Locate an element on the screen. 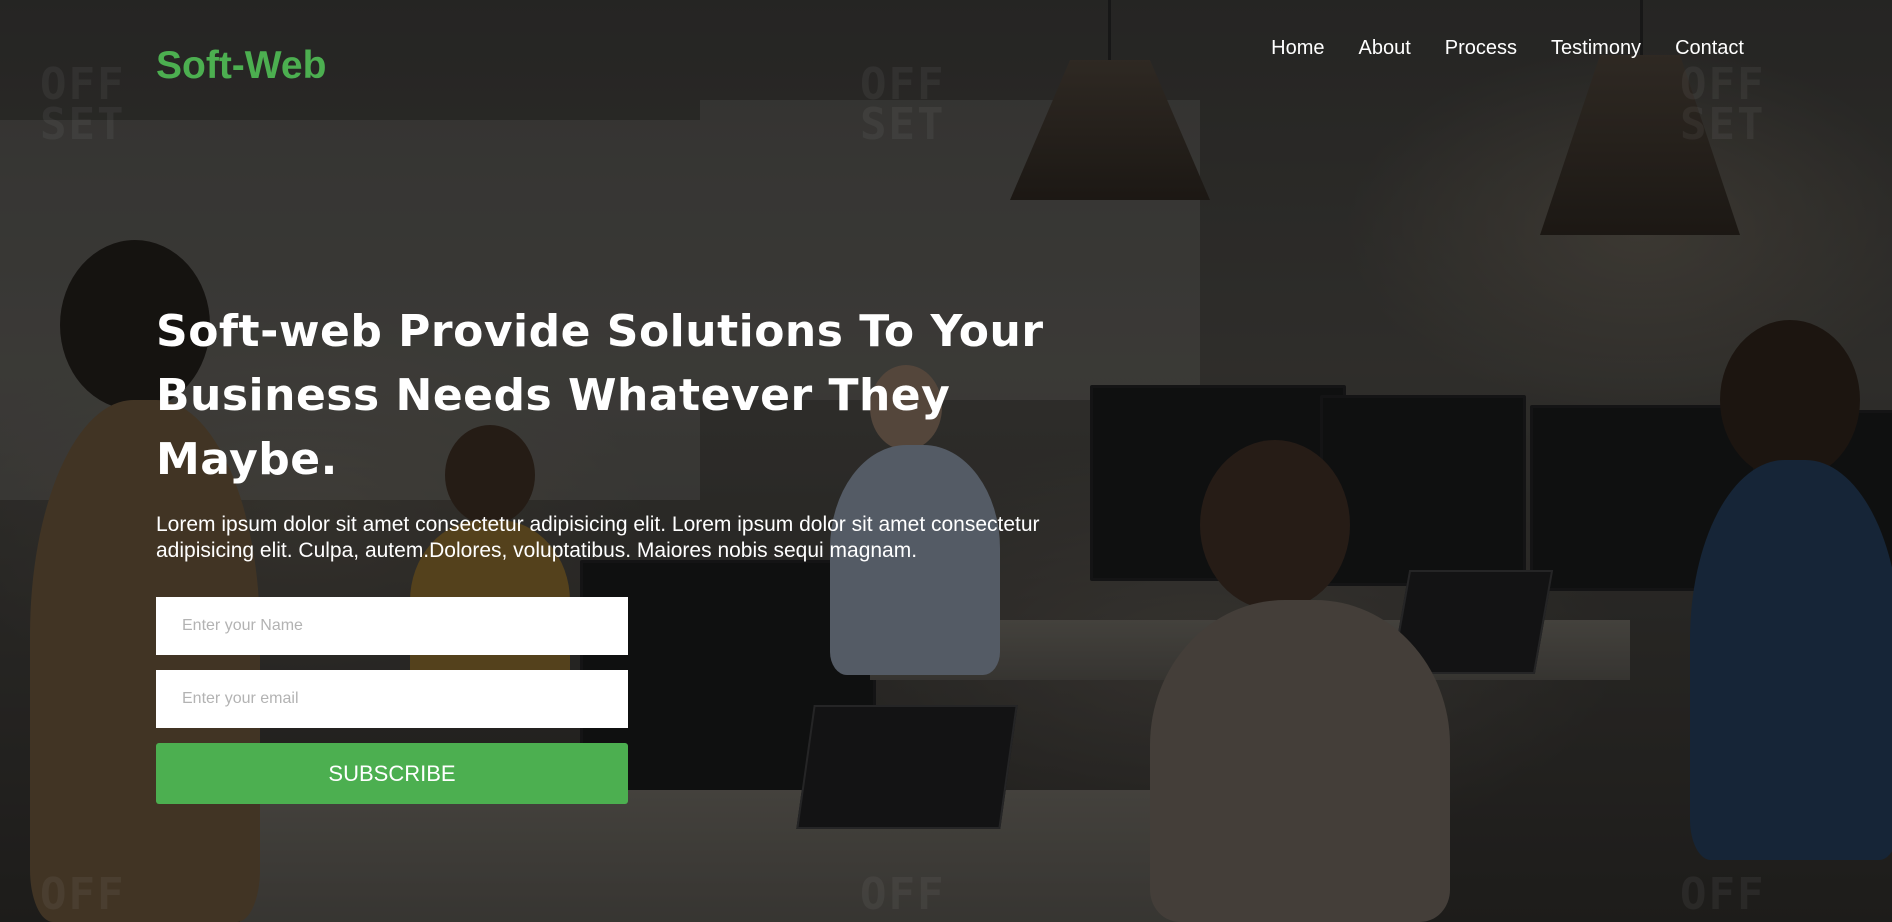  email-input is located at coordinates (392, 699).